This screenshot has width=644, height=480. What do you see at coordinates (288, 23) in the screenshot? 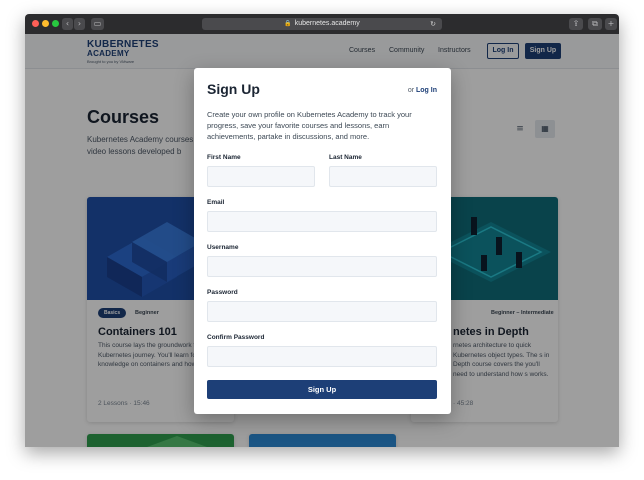
I see `lock-icon: 🔒` at bounding box center [288, 23].